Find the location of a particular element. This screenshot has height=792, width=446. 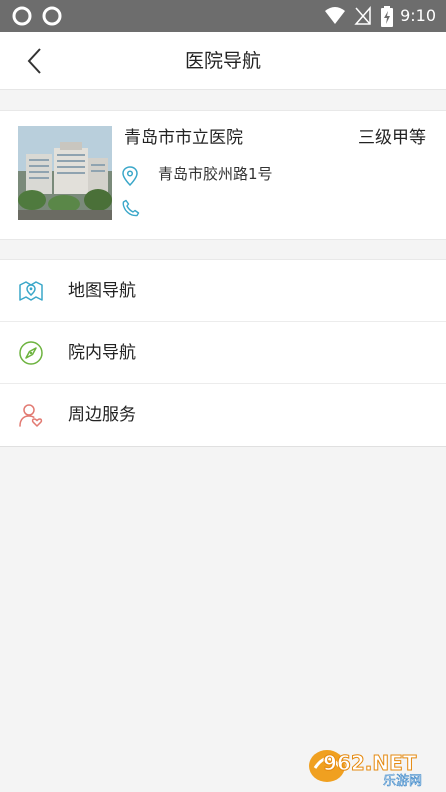

menu-item-label: 院内导航 is located at coordinates (102, 353).